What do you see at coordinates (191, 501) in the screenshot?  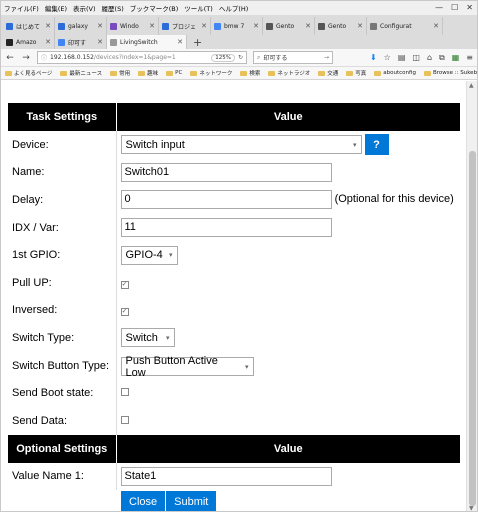 I see `submit-button: Submit` at bounding box center [191, 501].